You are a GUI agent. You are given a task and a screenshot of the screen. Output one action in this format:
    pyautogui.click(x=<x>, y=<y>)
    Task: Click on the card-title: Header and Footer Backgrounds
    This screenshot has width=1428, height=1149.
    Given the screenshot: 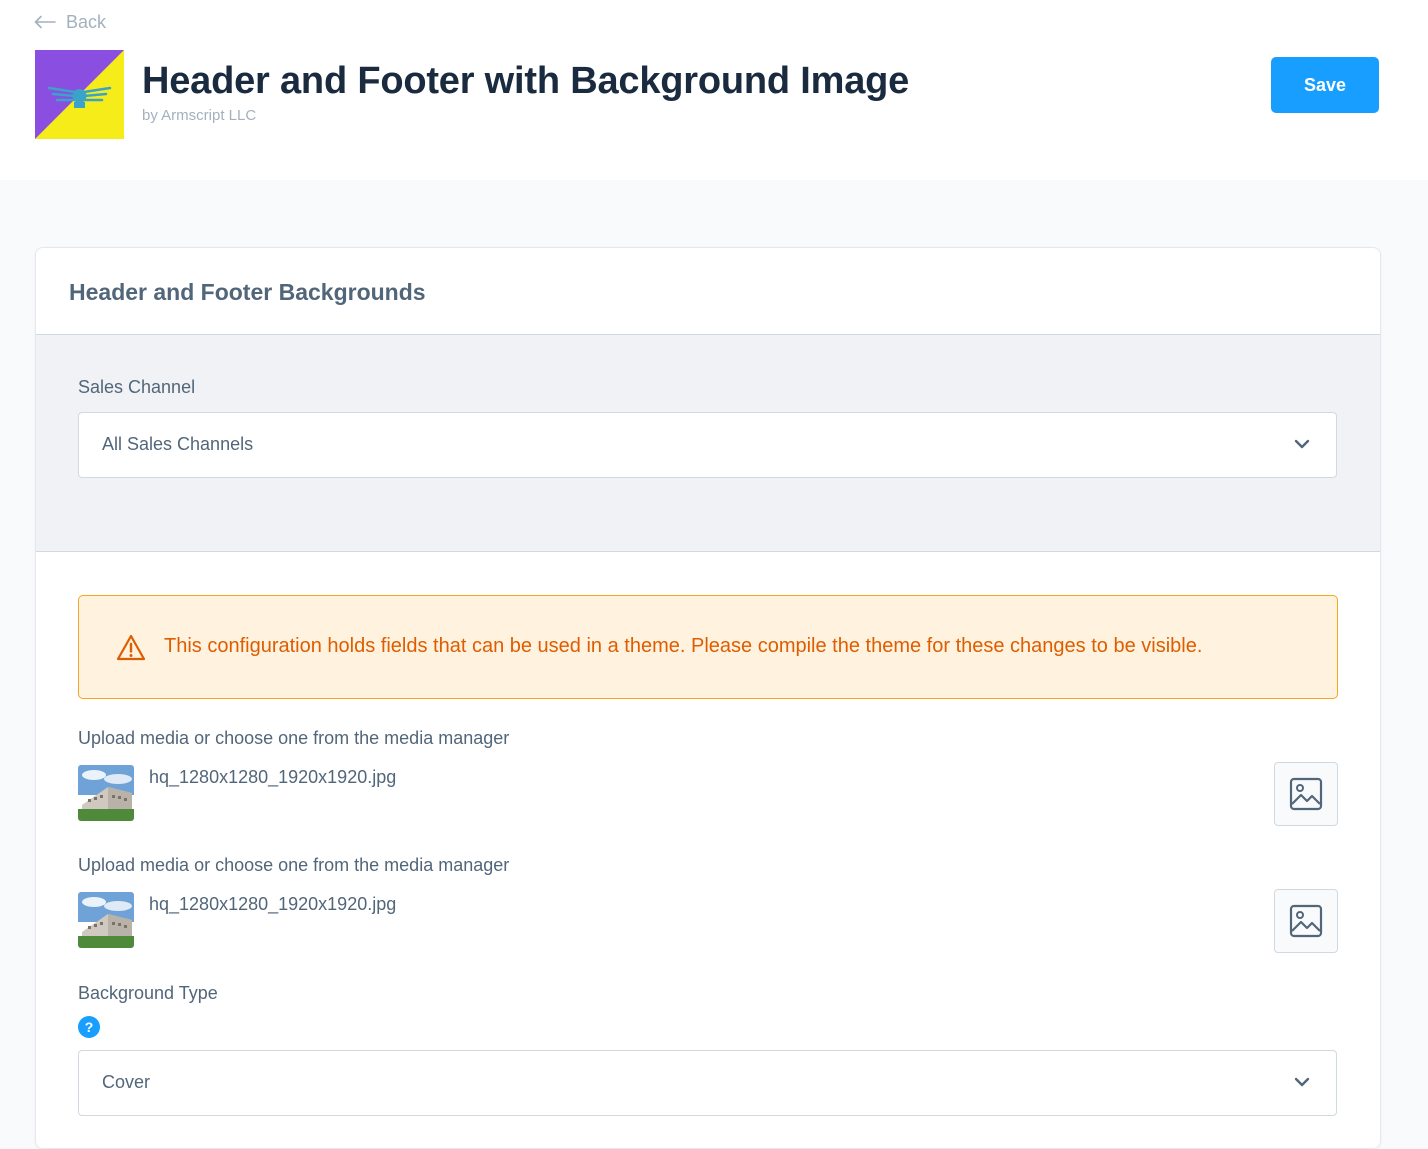 What is the action you would take?
    pyautogui.click(x=247, y=292)
    